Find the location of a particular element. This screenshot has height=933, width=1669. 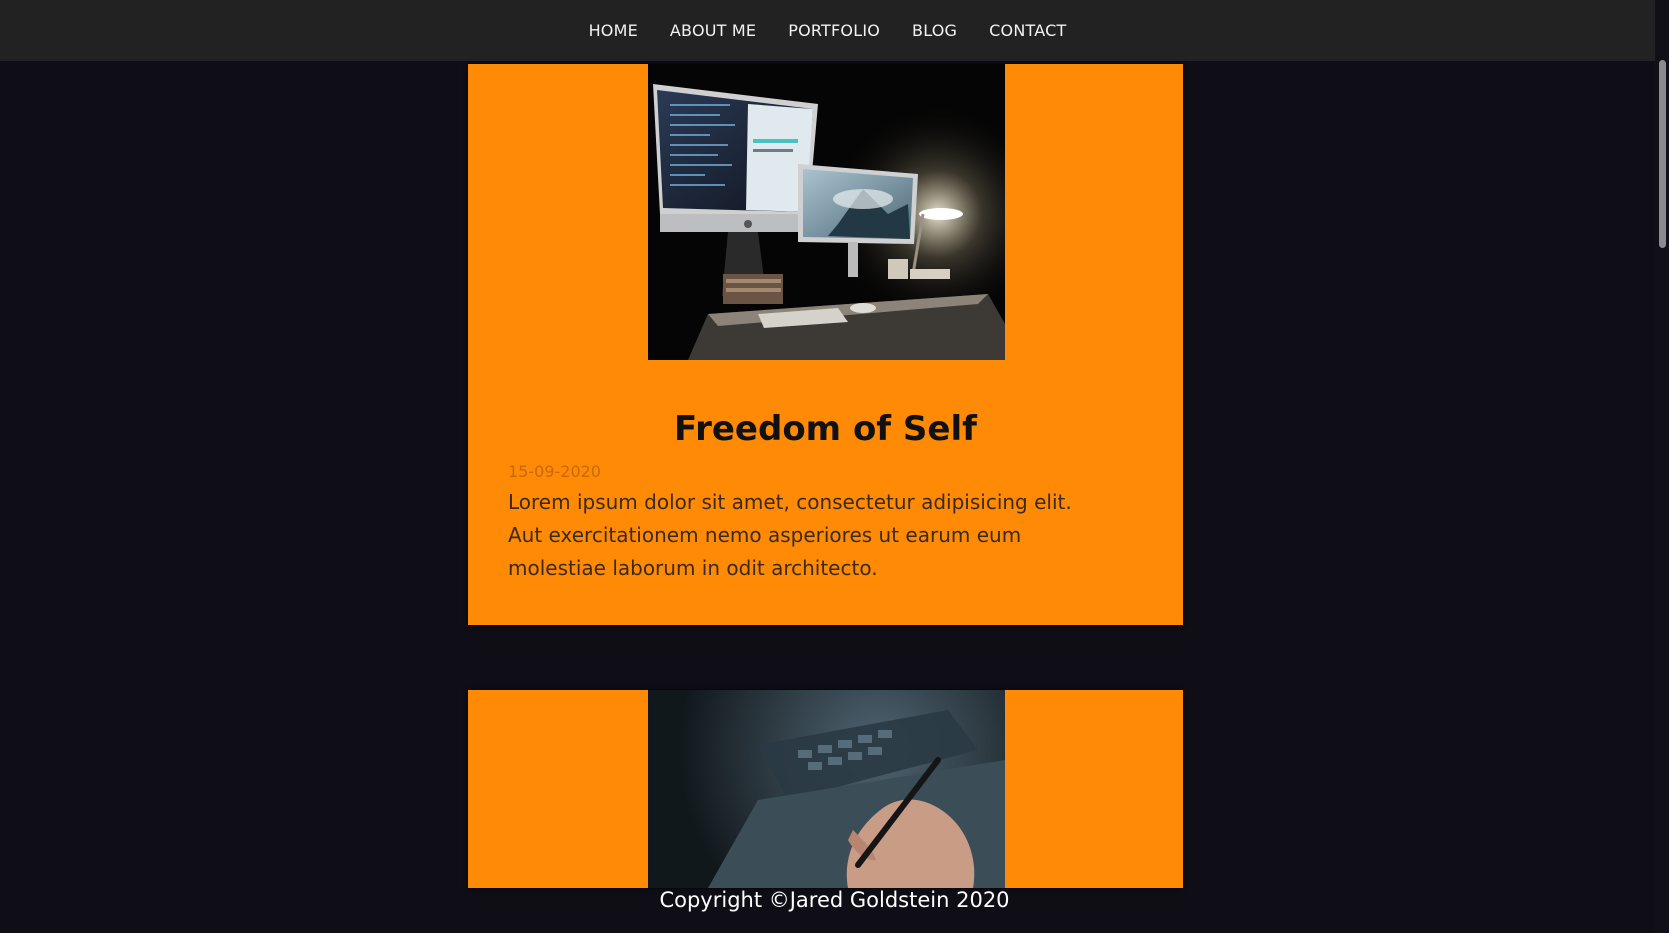

nav-contact: CONTACT is located at coordinates (1027, 30).